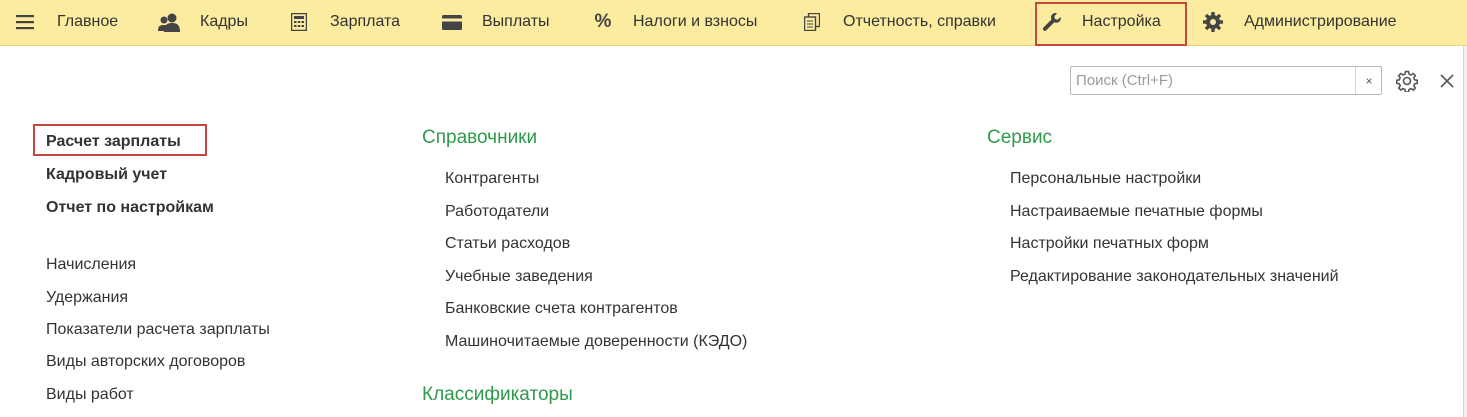 Image resolution: width=1467 pixels, height=417 pixels. I want to click on selected-item-highlight, so click(120, 140).